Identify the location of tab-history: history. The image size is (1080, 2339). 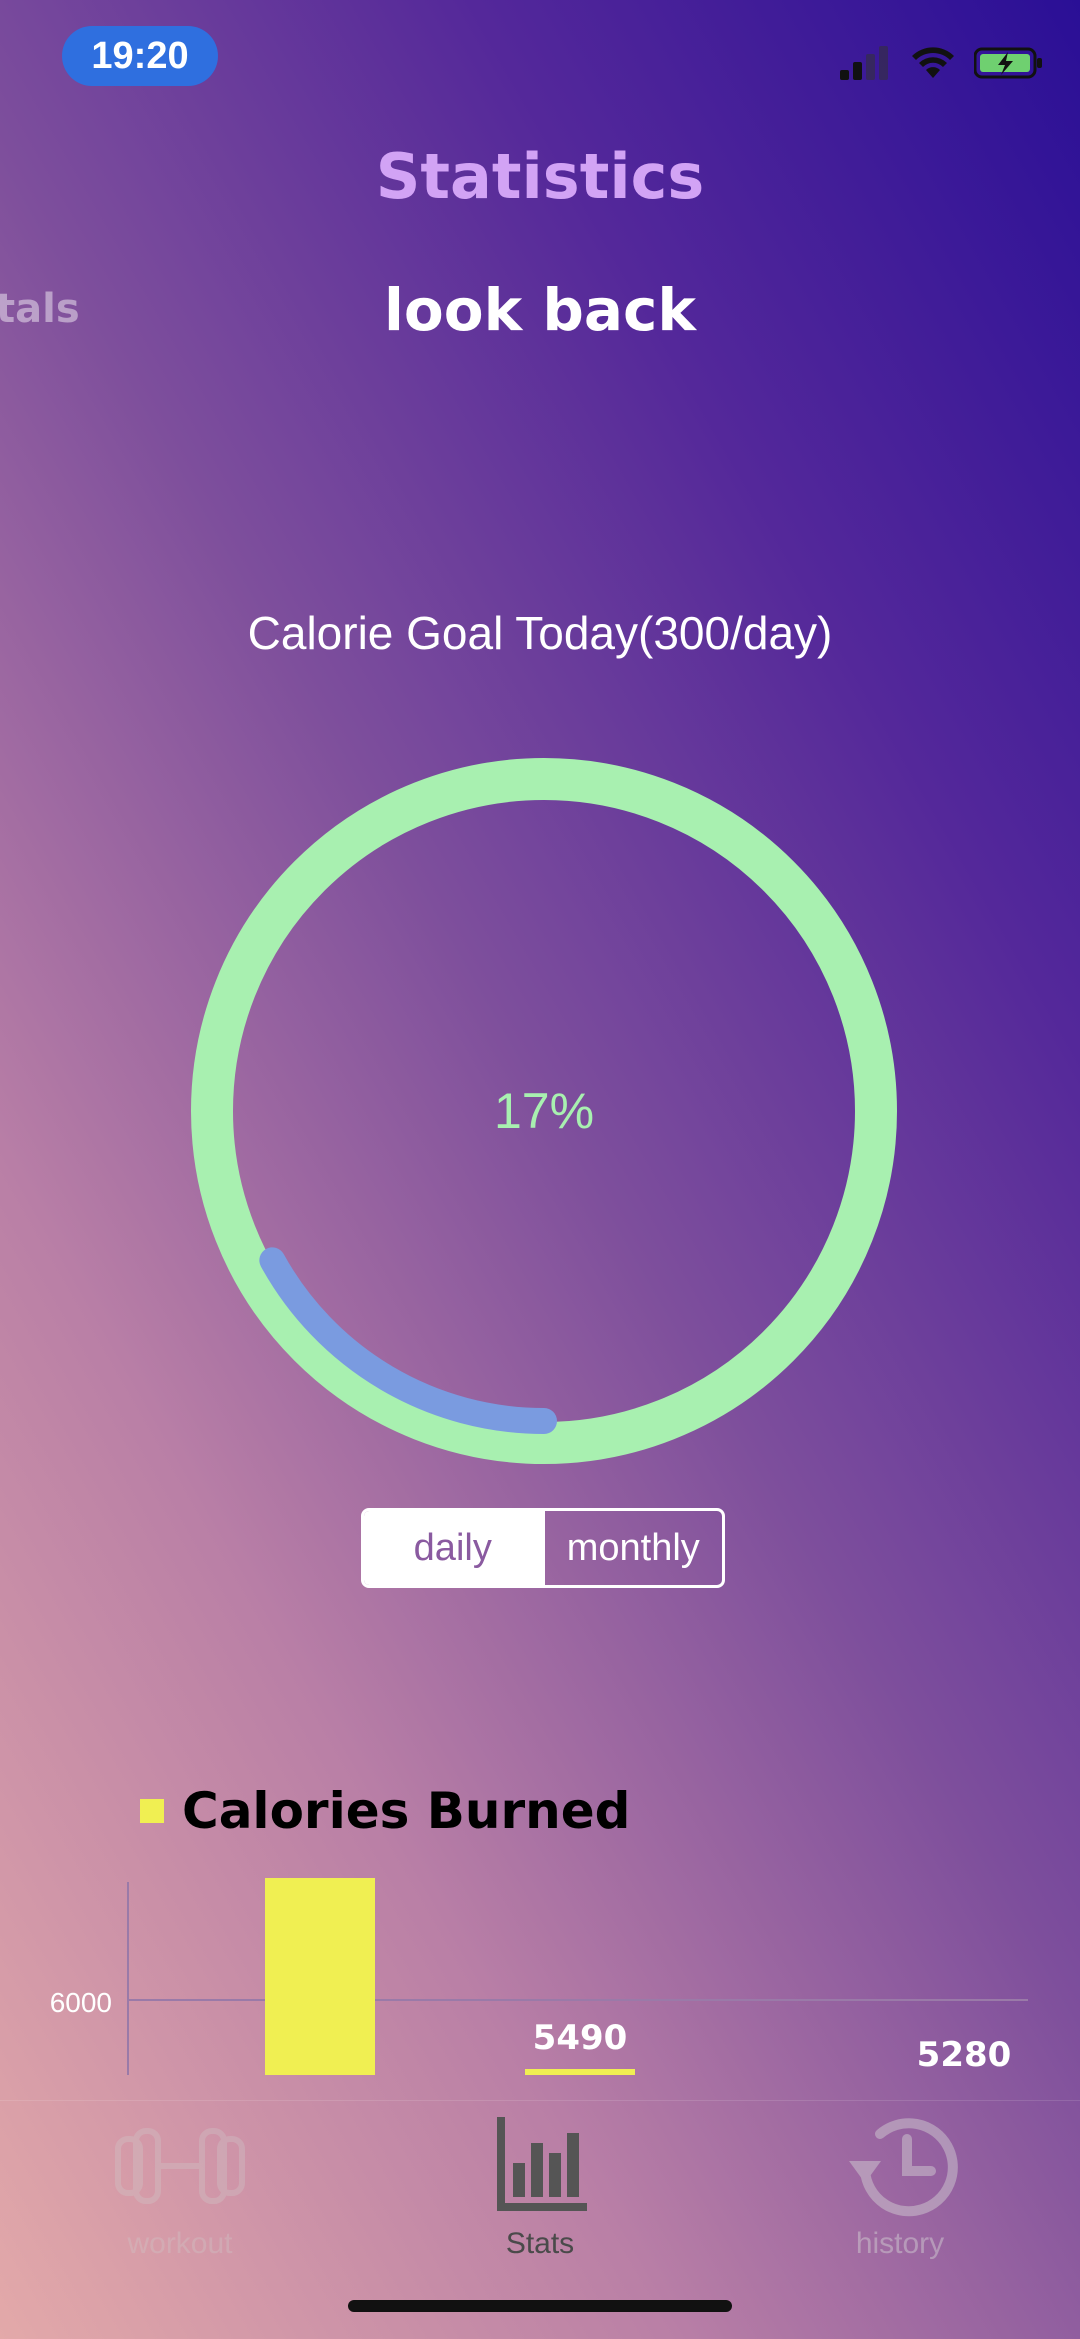
(900, 2185).